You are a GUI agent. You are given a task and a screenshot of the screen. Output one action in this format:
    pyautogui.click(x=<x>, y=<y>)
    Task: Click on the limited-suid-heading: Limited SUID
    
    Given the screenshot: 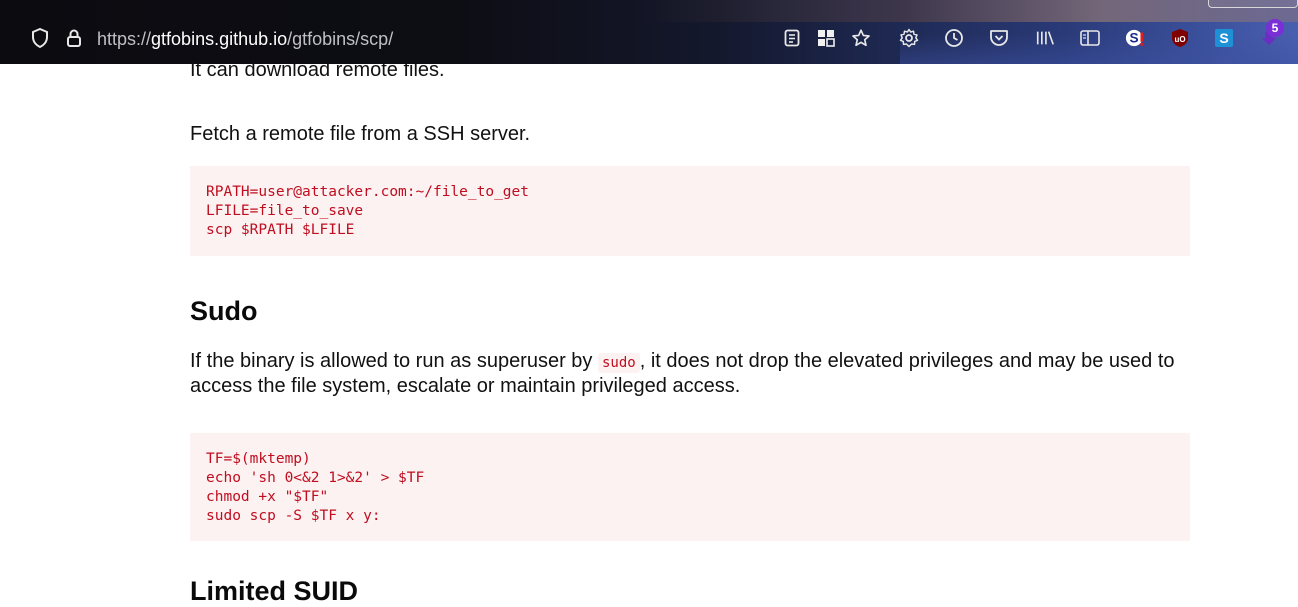 What is the action you would take?
    pyautogui.click(x=274, y=591)
    